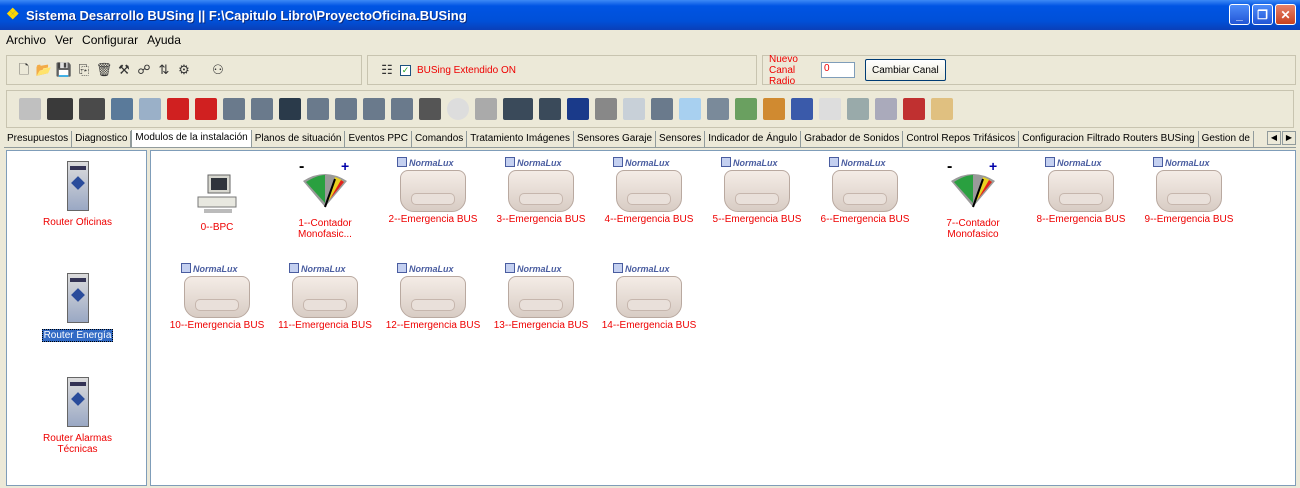 This screenshot has width=1300, height=488. I want to click on tab-modulos: Modulos de la instalación, so click(191, 138).